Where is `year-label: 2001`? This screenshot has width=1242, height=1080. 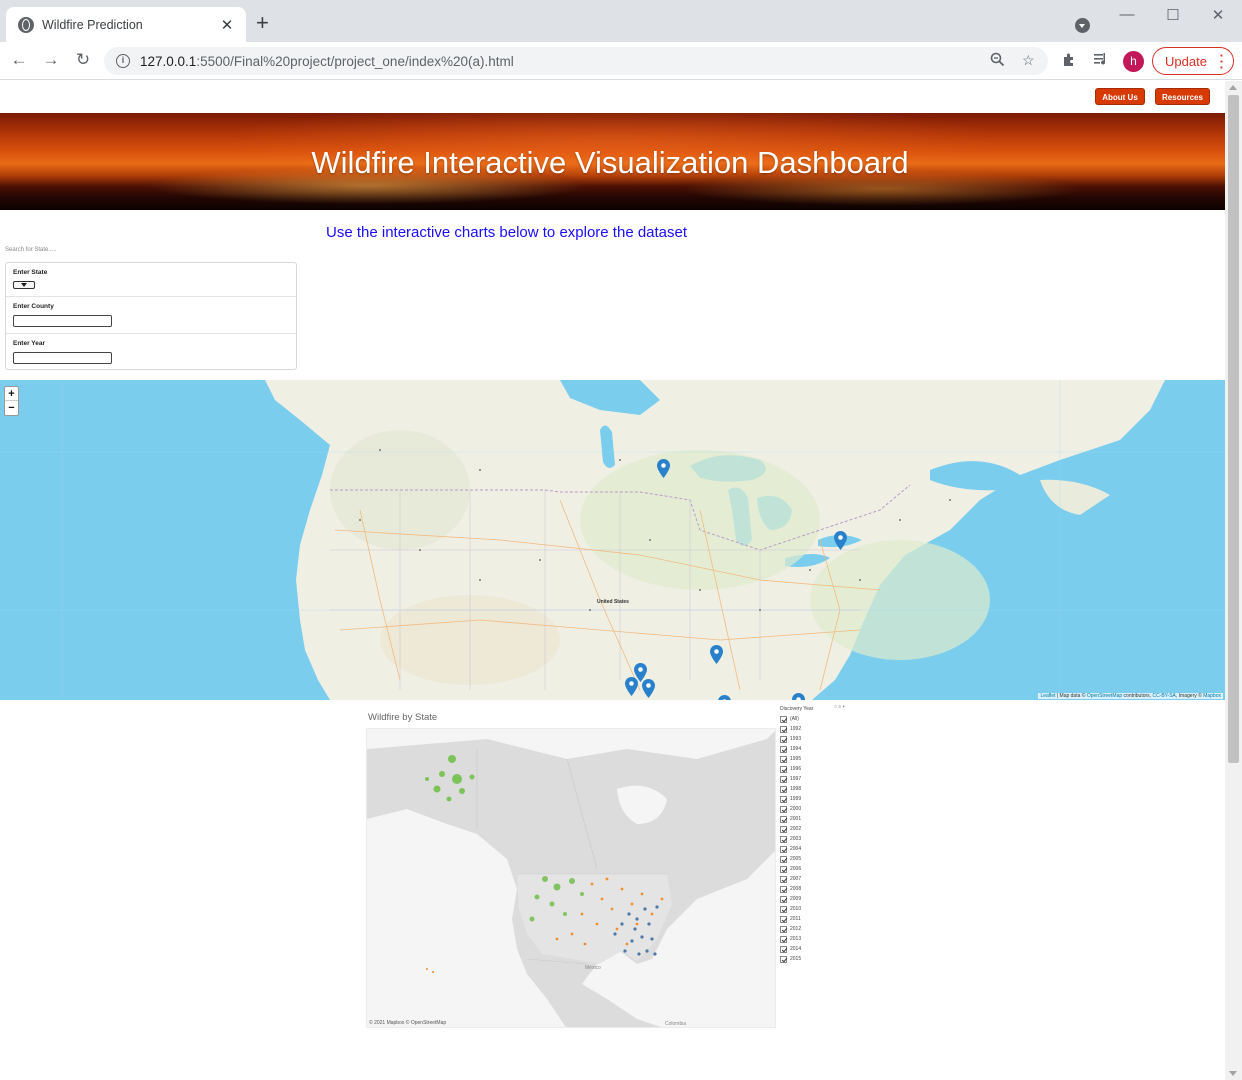
year-label: 2001 is located at coordinates (796, 819).